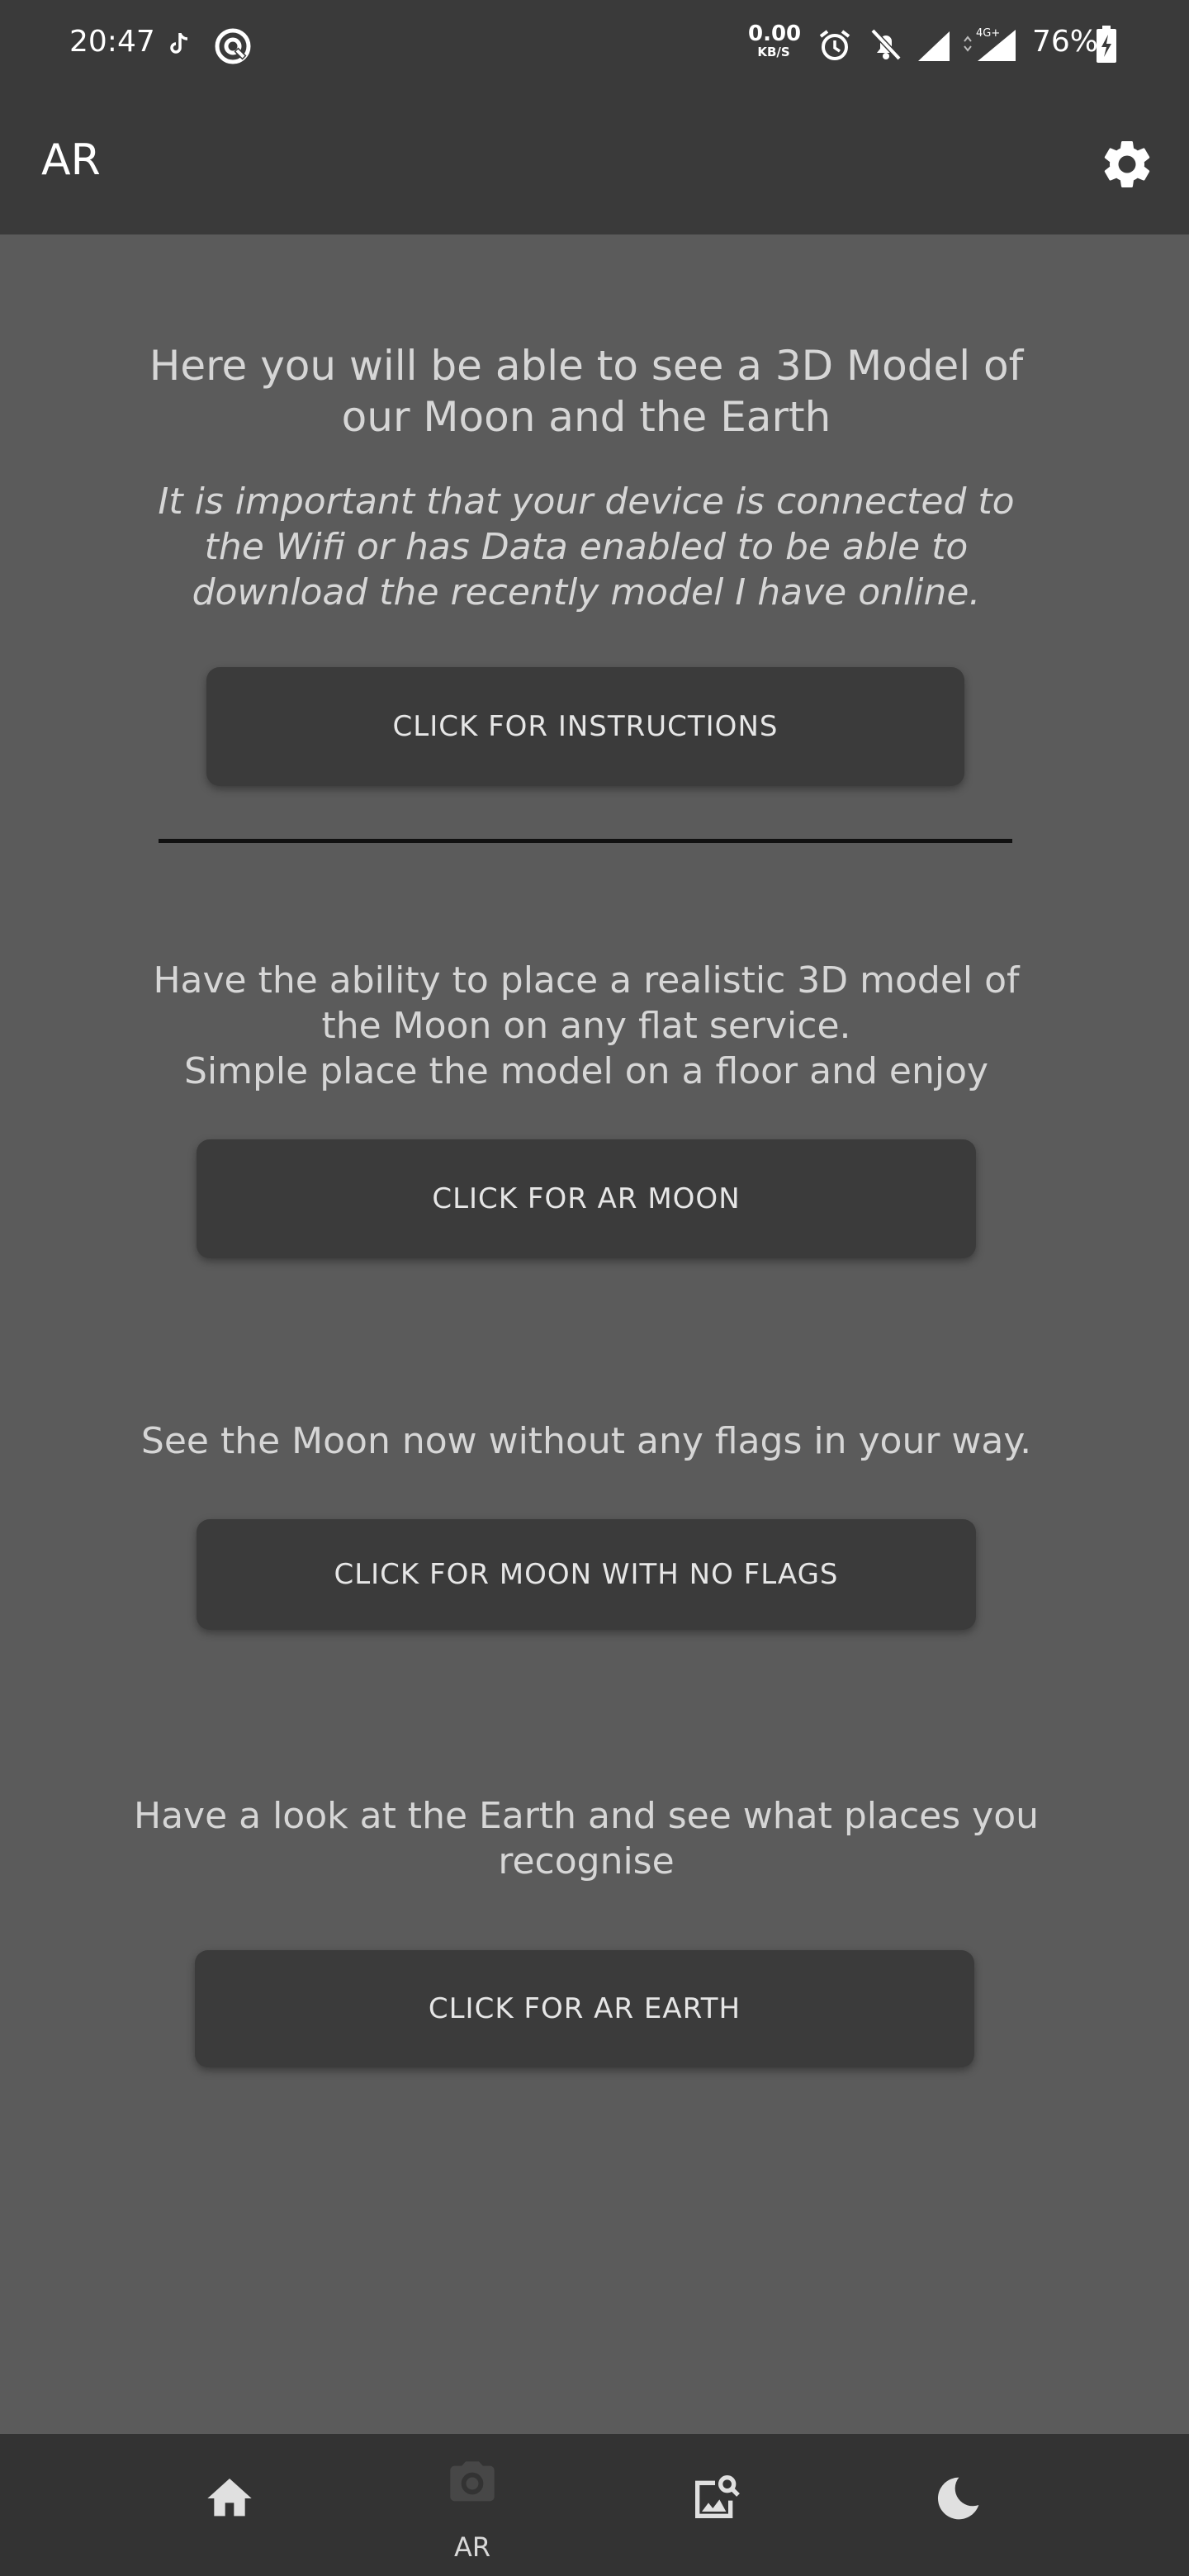 The image size is (1189, 2576). I want to click on ar-moon-button: CLICK FOR AR MOON, so click(586, 1198).